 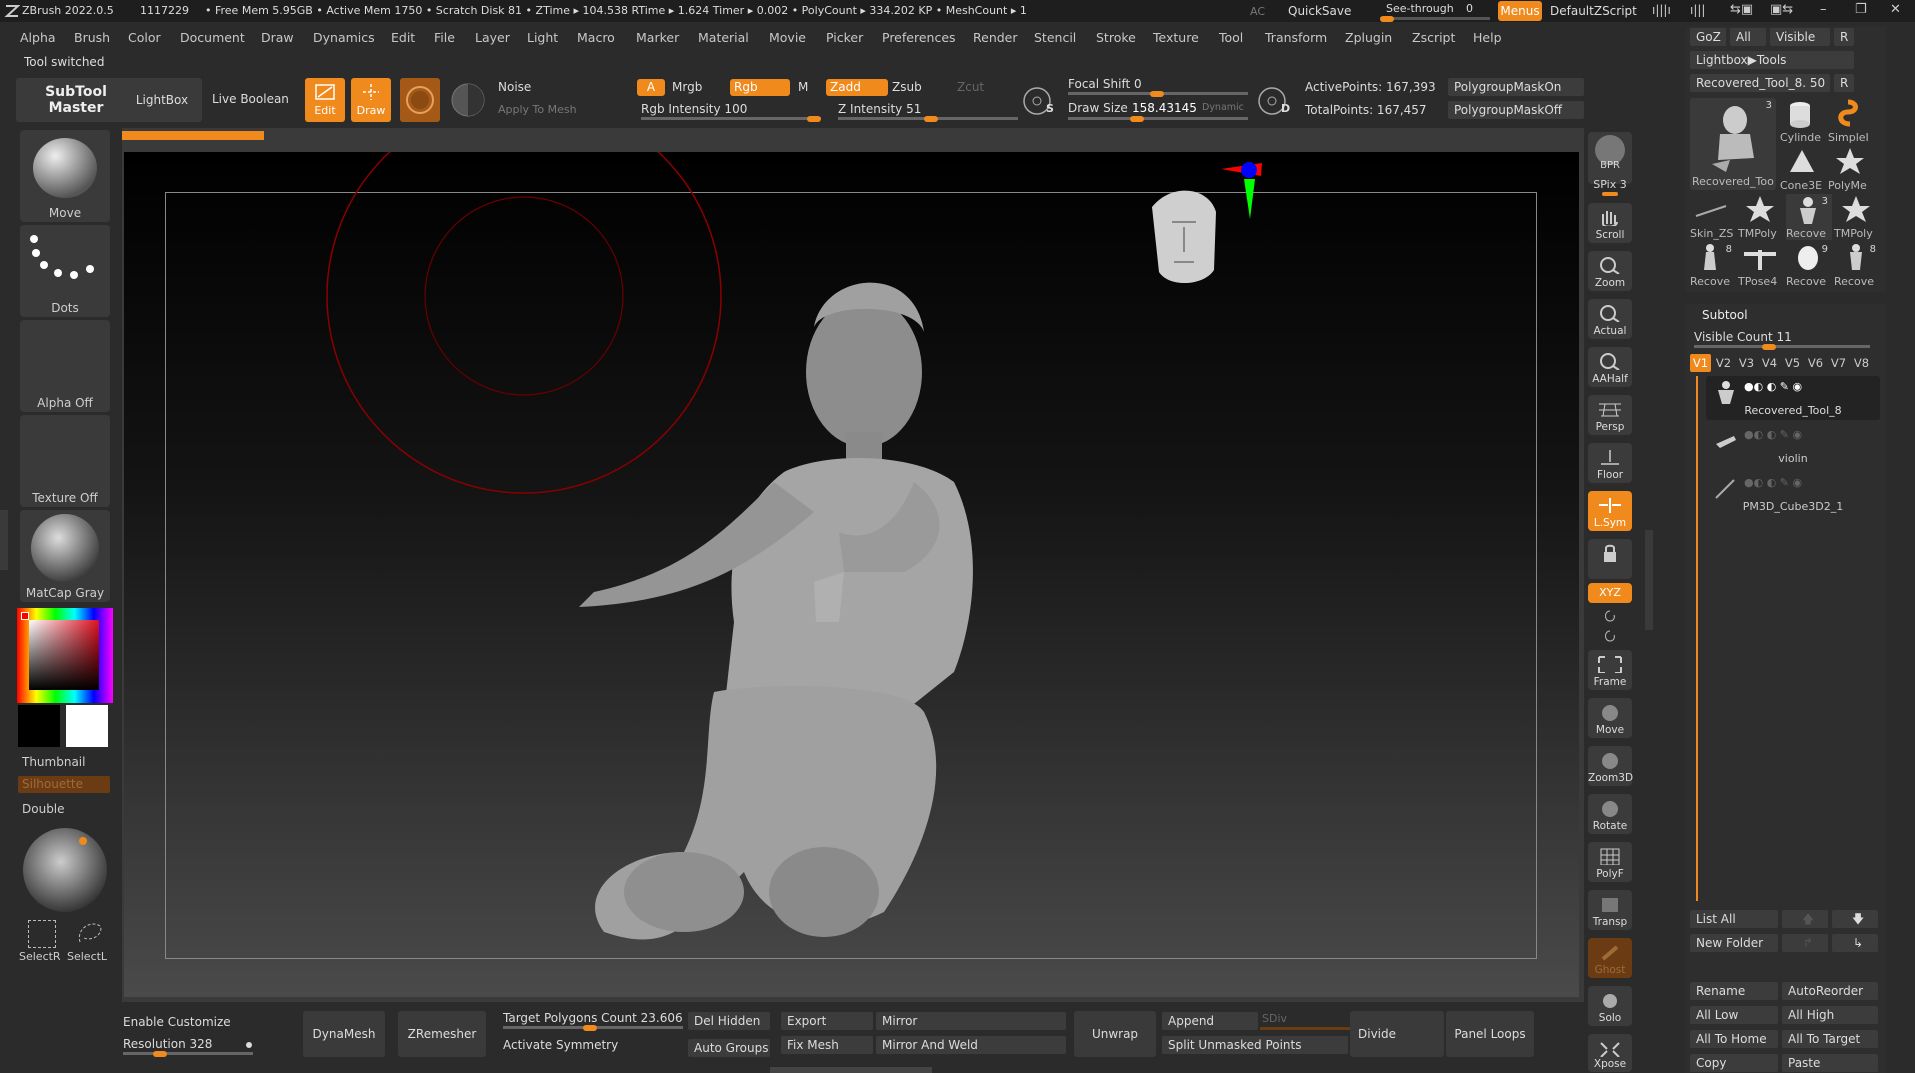 I want to click on divide-button: Divide, so click(x=1397, y=1034).